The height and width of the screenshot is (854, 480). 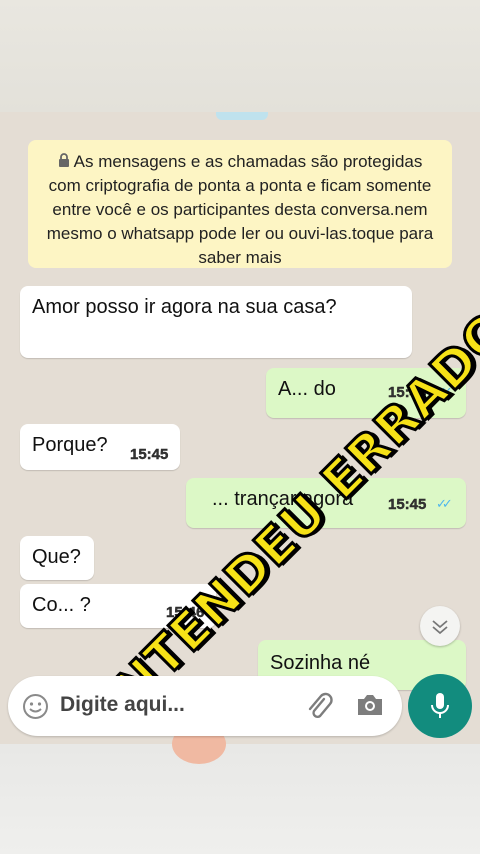 I want to click on message-bubble-incoming: Porque? 15:45, so click(x=100, y=447).